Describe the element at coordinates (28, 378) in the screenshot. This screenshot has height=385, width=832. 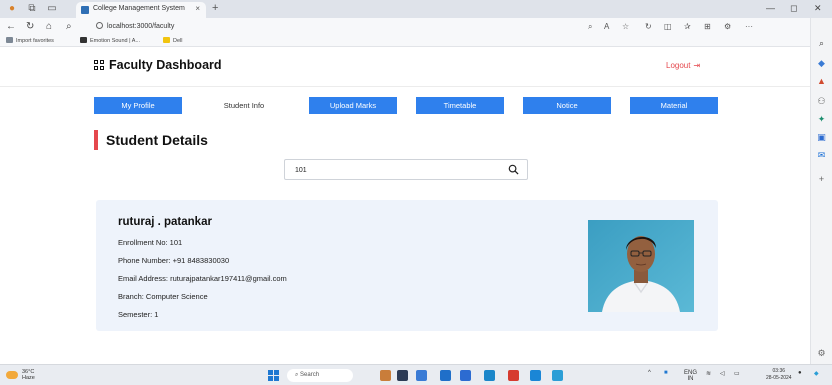
I see `weather-desc: Haze` at that location.